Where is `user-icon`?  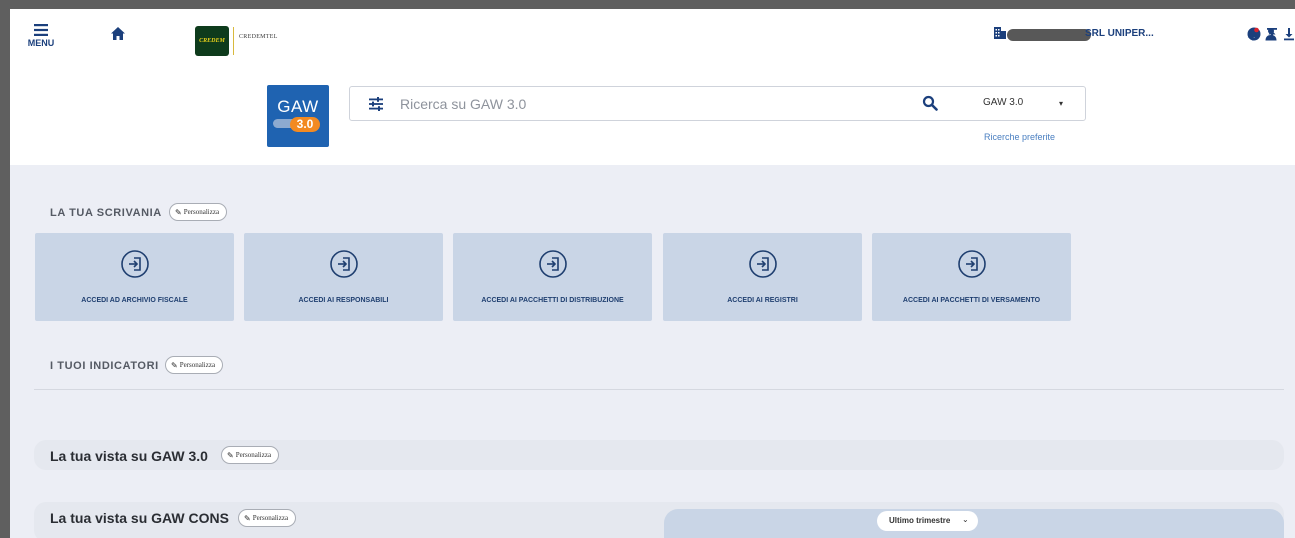 user-icon is located at coordinates (1271, 34).